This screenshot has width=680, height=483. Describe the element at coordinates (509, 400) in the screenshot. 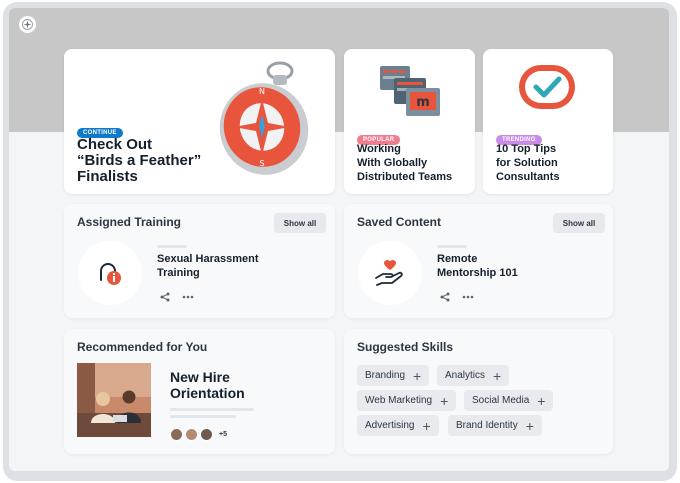

I see `skill-chip-social-media: Social Media +` at that location.